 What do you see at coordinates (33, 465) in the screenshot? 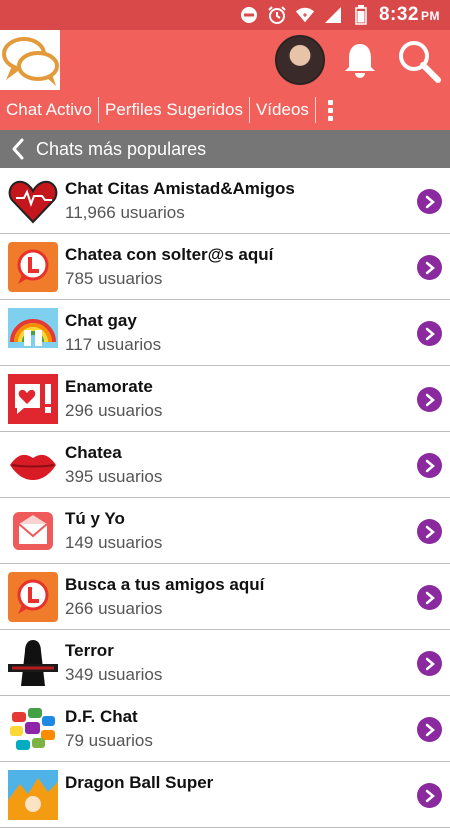
I see `lips-icon` at bounding box center [33, 465].